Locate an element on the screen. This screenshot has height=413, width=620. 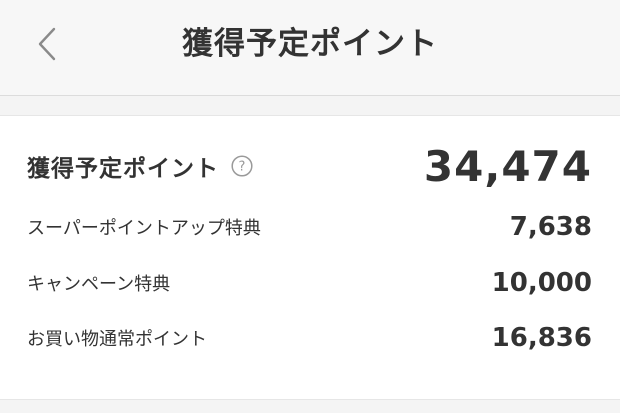
question-circle-icon: ? is located at coordinates (242, 166).